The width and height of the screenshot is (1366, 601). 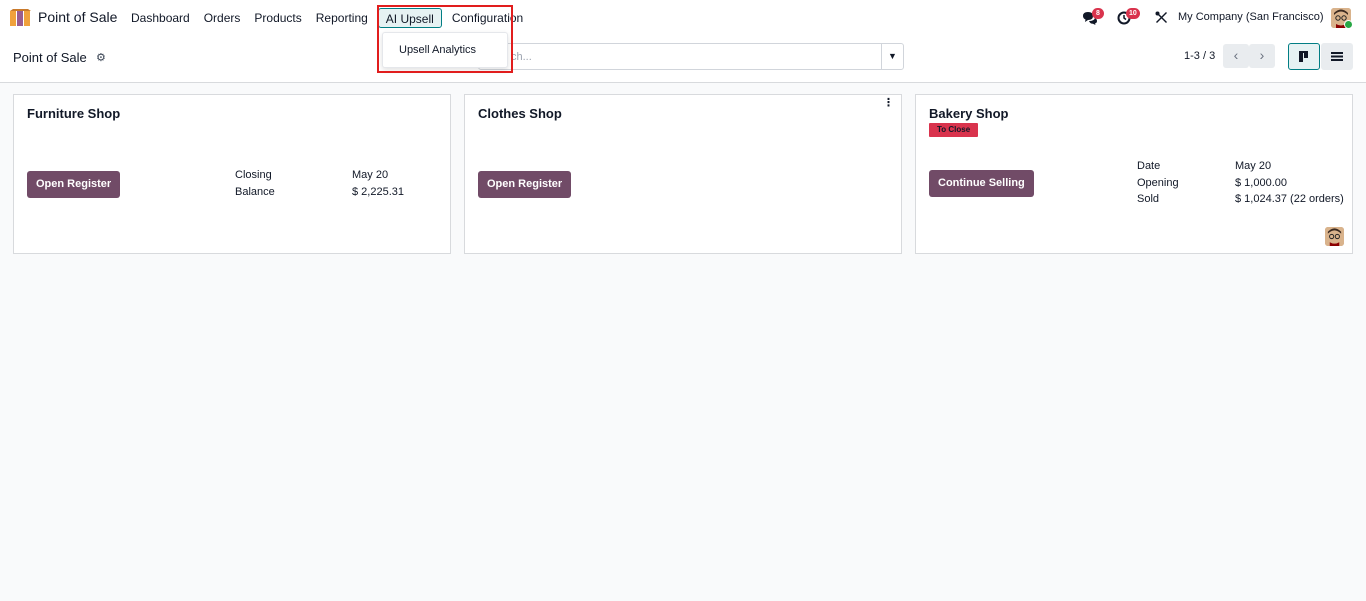 What do you see at coordinates (487, 18) in the screenshot?
I see `menu-configuration: Configuration` at bounding box center [487, 18].